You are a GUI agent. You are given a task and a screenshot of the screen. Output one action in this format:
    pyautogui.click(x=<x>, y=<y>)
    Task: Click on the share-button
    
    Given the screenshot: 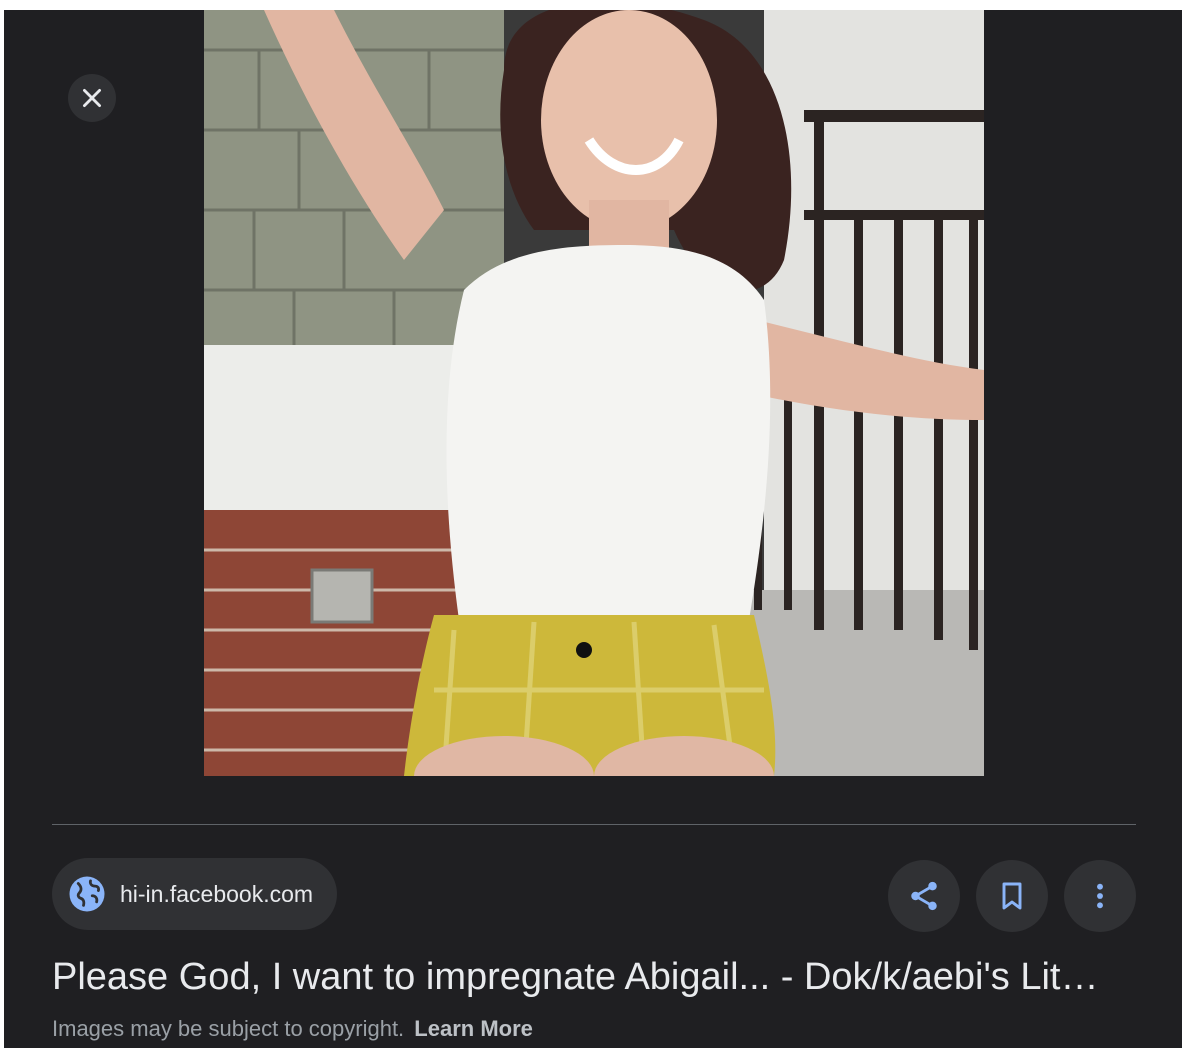 What is the action you would take?
    pyautogui.click(x=924, y=896)
    